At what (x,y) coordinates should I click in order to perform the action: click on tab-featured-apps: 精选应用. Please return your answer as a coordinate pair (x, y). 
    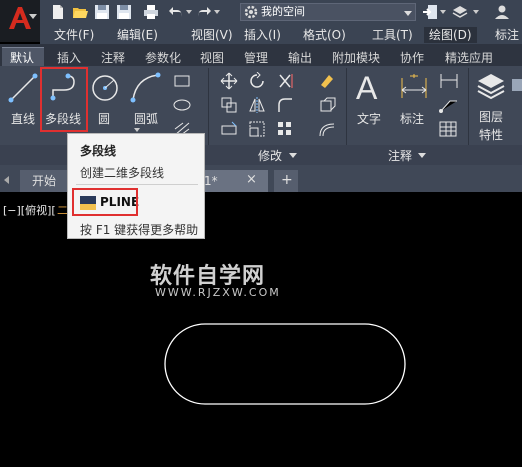
    Looking at the image, I should click on (469, 57).